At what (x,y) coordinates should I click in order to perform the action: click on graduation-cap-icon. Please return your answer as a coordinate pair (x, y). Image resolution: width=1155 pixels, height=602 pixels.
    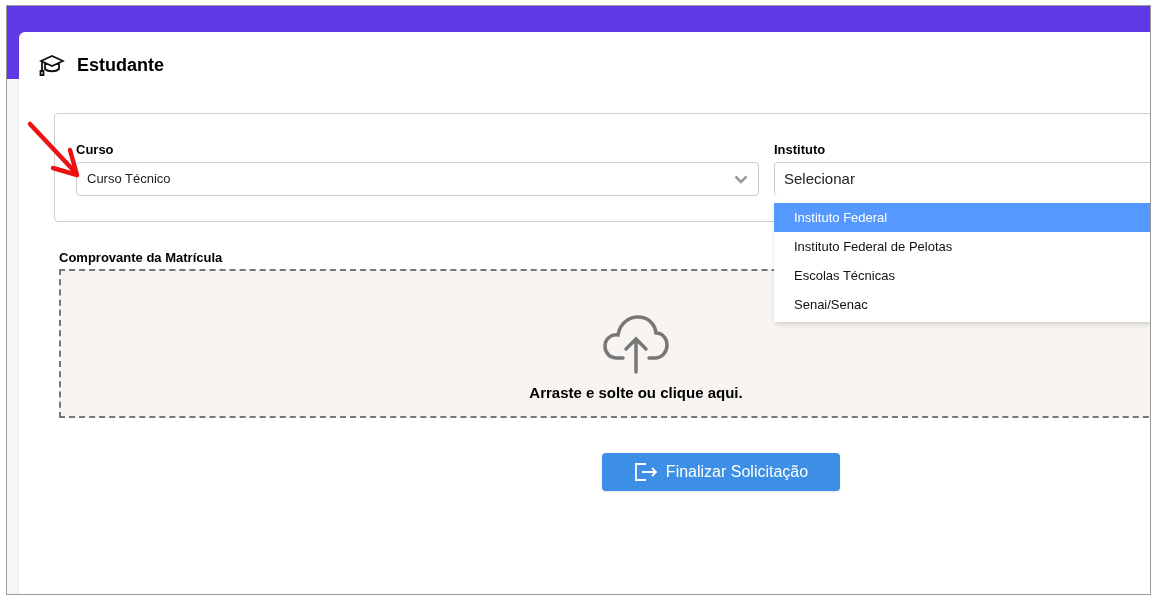
    Looking at the image, I should click on (52, 65).